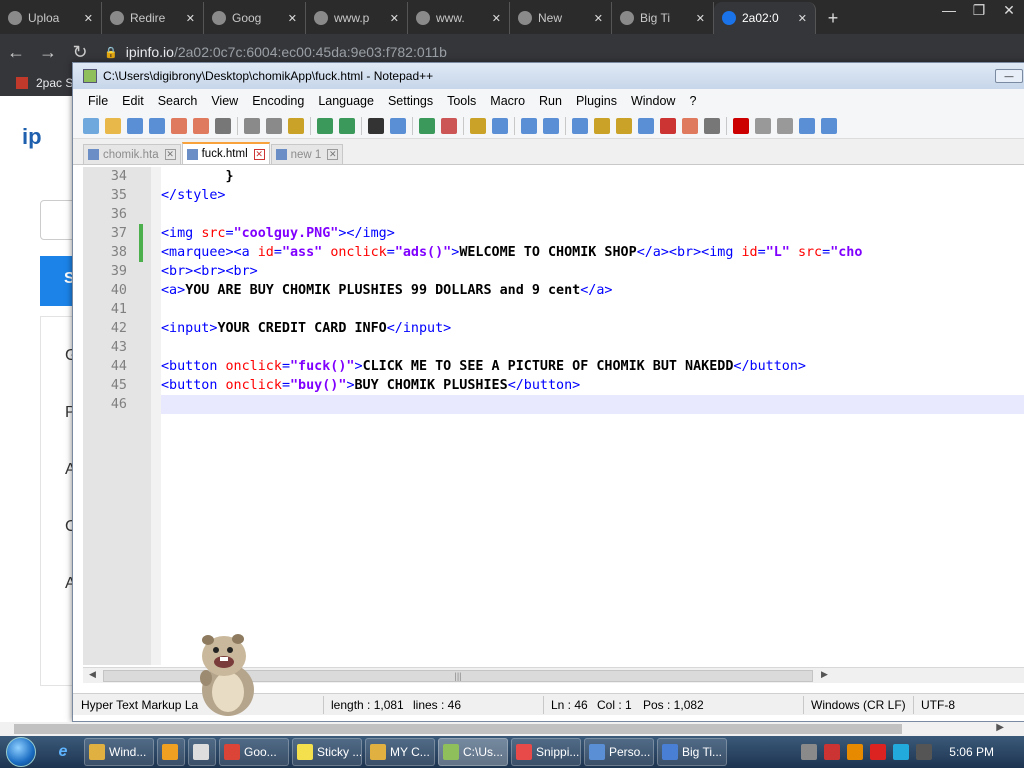  I want to click on browser-tab: Redire ✕, so click(153, 18).